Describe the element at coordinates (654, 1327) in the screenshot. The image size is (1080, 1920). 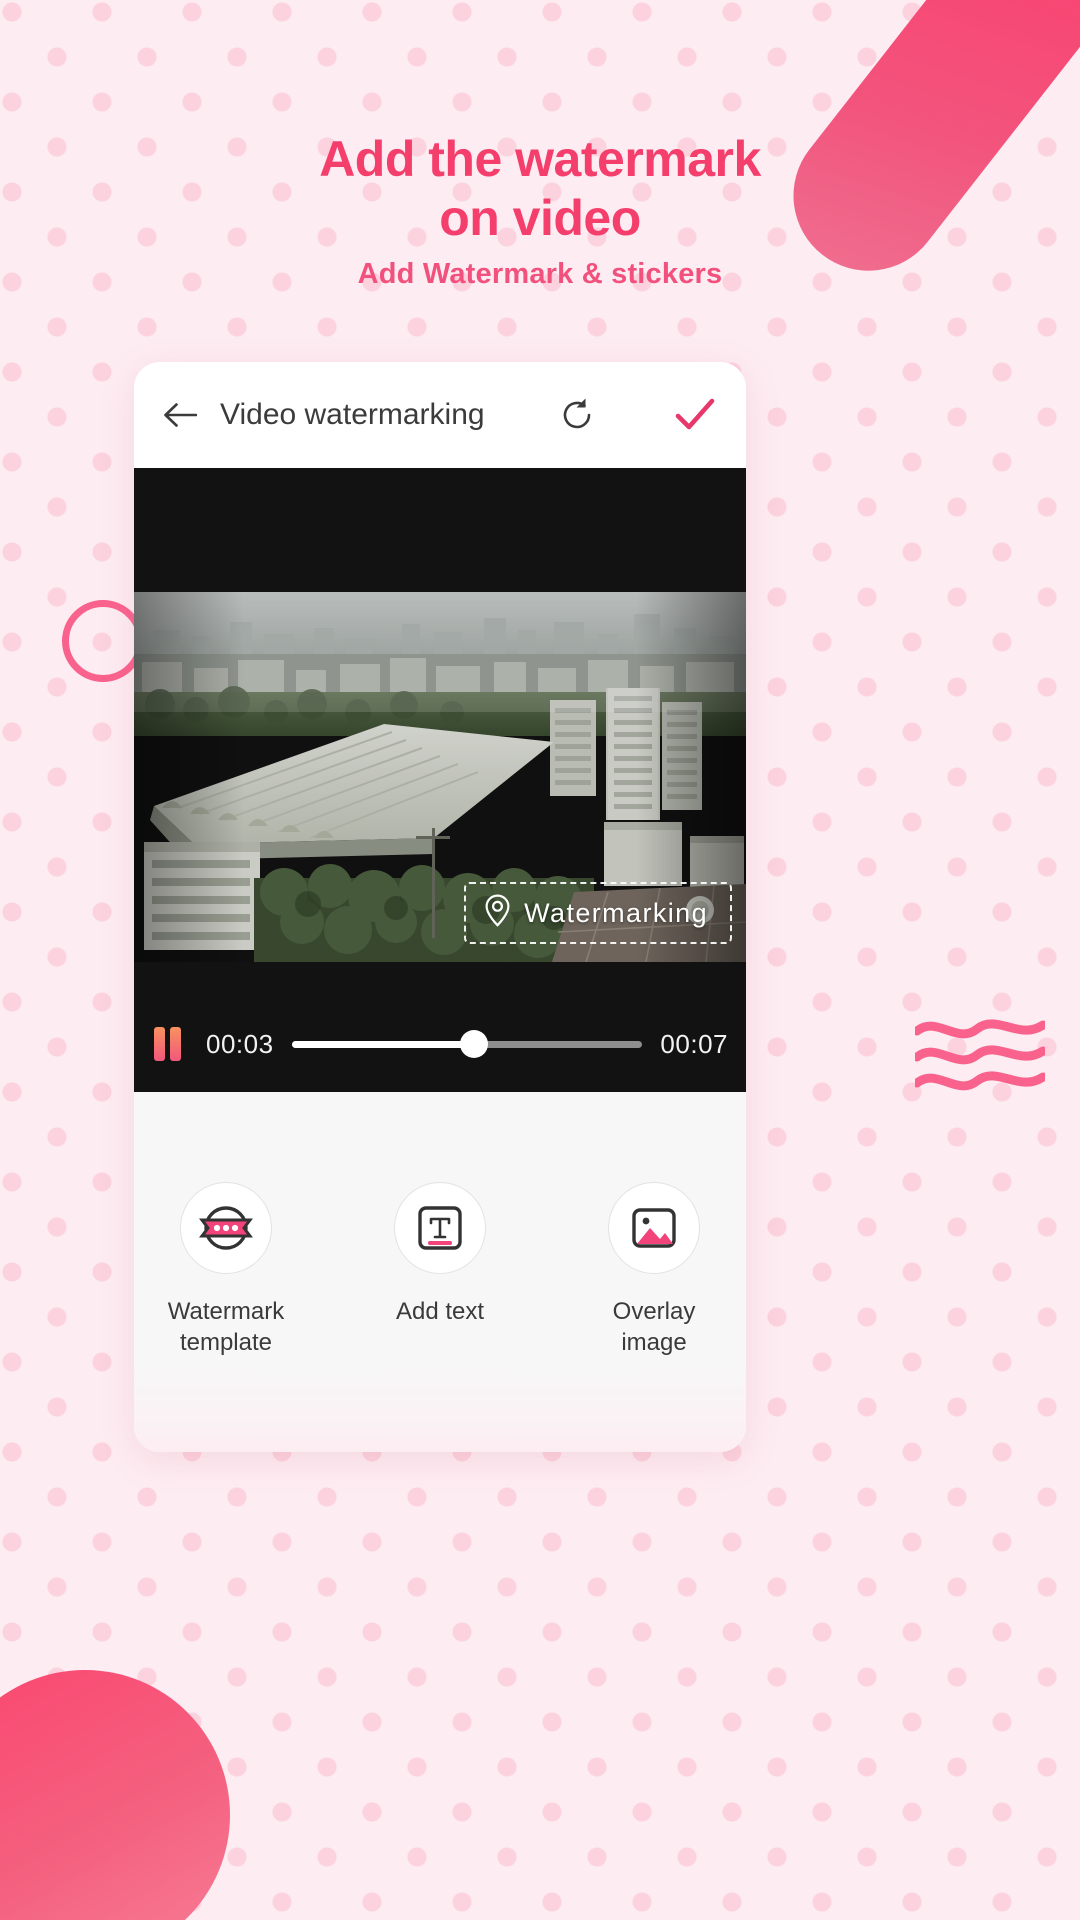
I see `tool-label-overlay-image: Overlay image` at that location.